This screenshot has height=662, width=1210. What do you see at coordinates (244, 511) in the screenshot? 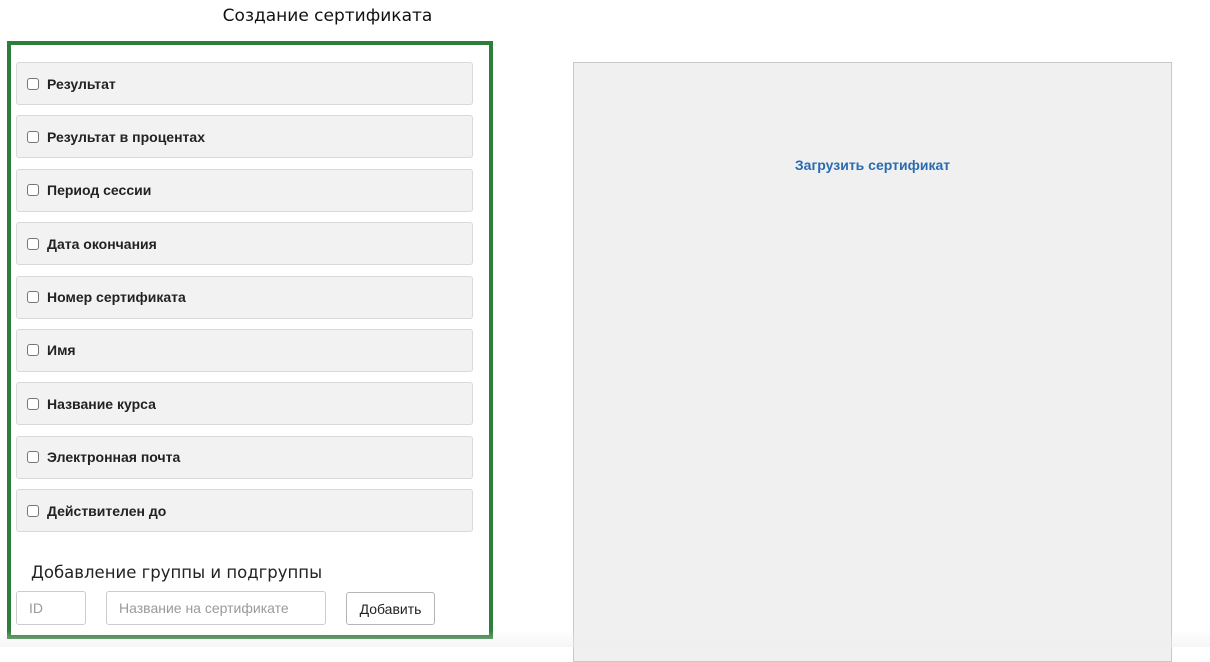
I see `field-row-valid-until: Действителен до` at bounding box center [244, 511].